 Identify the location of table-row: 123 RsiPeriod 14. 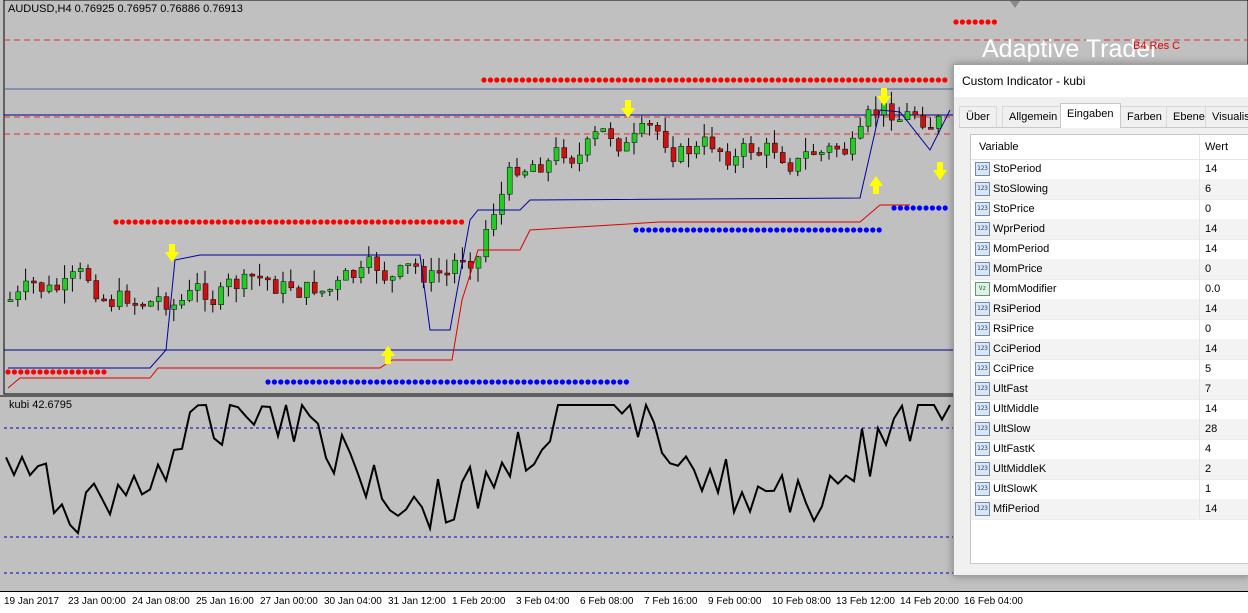
(1109, 309).